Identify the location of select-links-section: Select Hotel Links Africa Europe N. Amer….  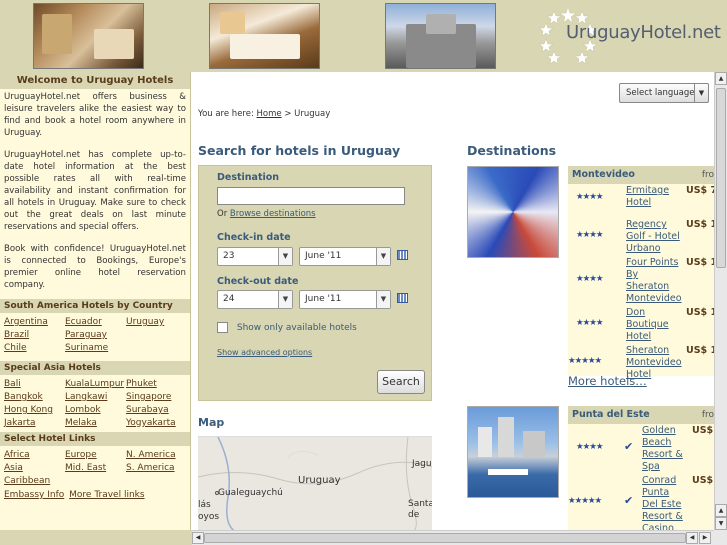
(95, 466).